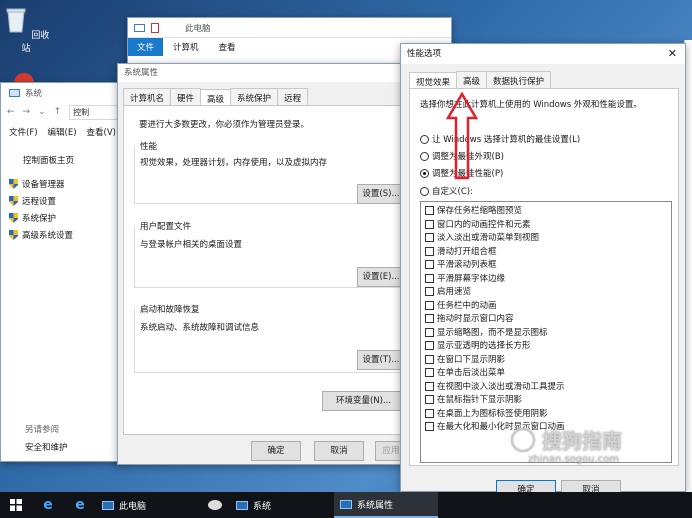 The width and height of the screenshot is (692, 518). Describe the element at coordinates (546, 401) in the screenshot. I see `effect-checkbox-row: 在鼠标指针下显示阴影` at that location.